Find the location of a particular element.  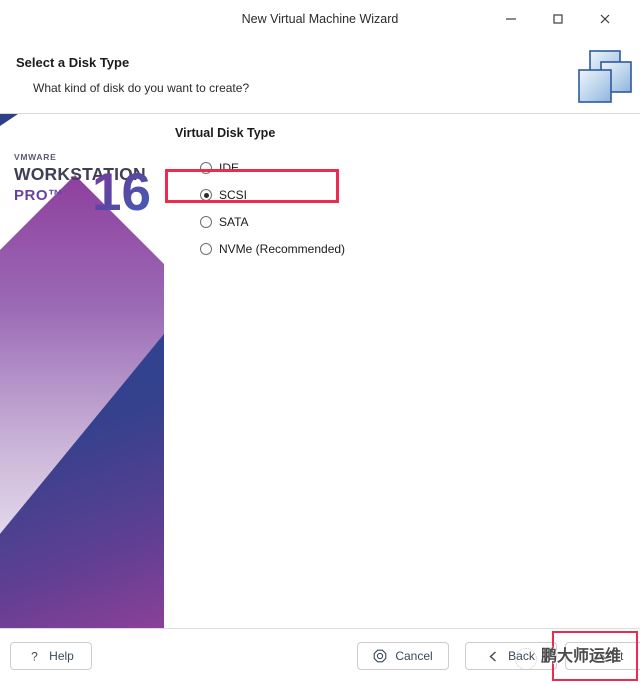

help-button: ? Help is located at coordinates (51, 656).